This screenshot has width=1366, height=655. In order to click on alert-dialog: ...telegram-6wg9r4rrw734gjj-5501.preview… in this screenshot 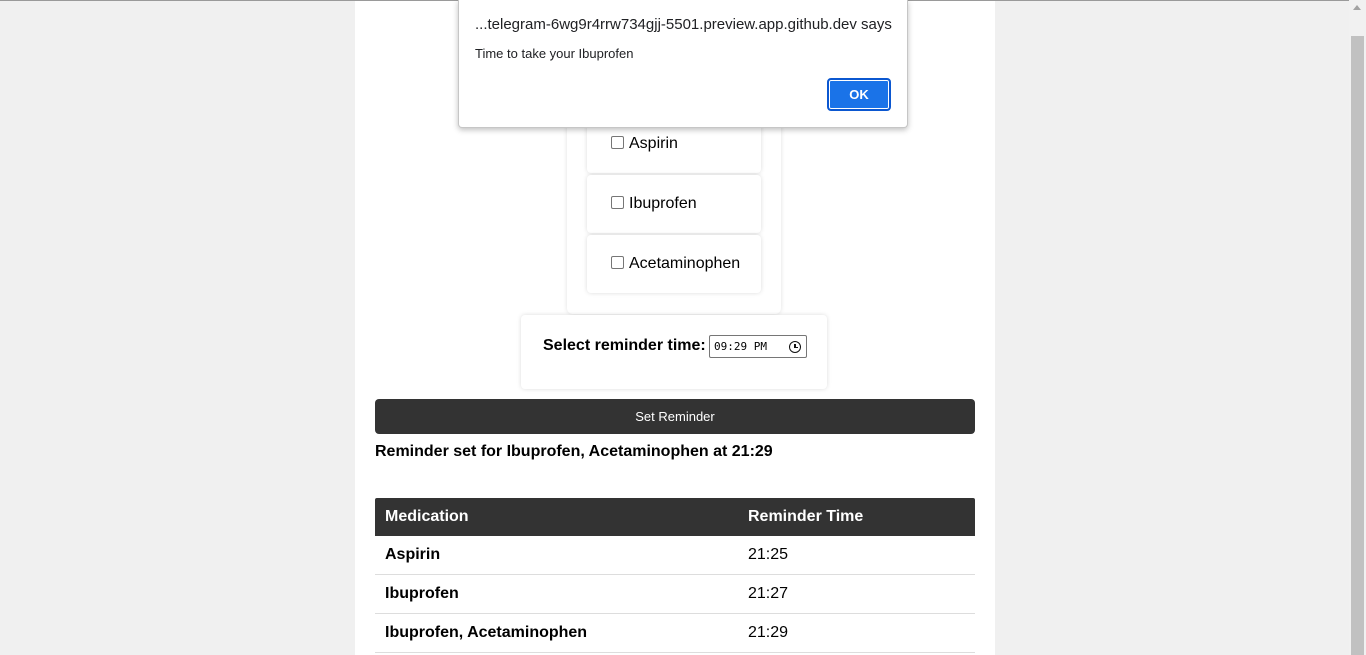, I will do `click(683, 64)`.